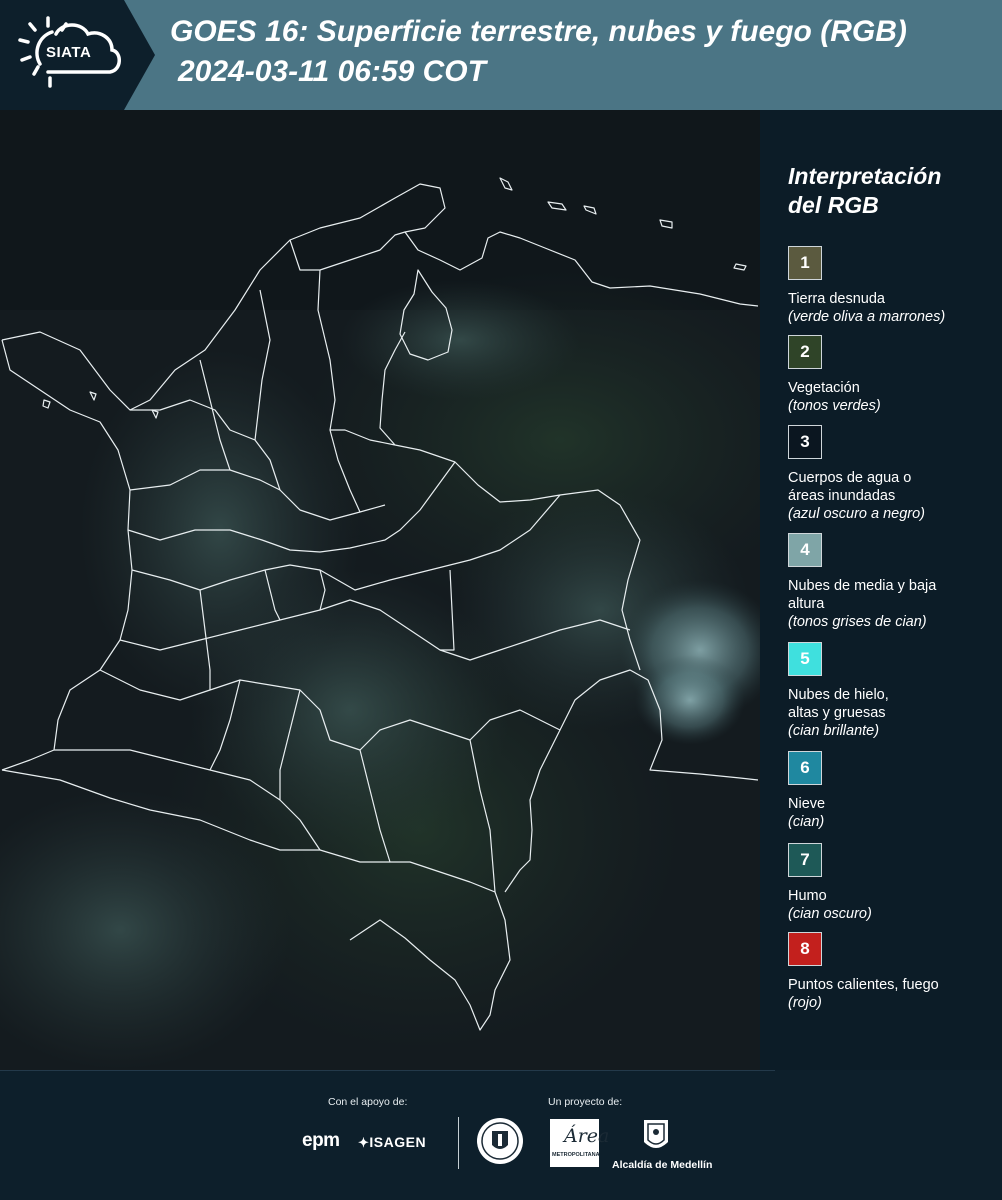 The height and width of the screenshot is (1200, 1002). I want to click on university-seal-icon, so click(500, 1141).